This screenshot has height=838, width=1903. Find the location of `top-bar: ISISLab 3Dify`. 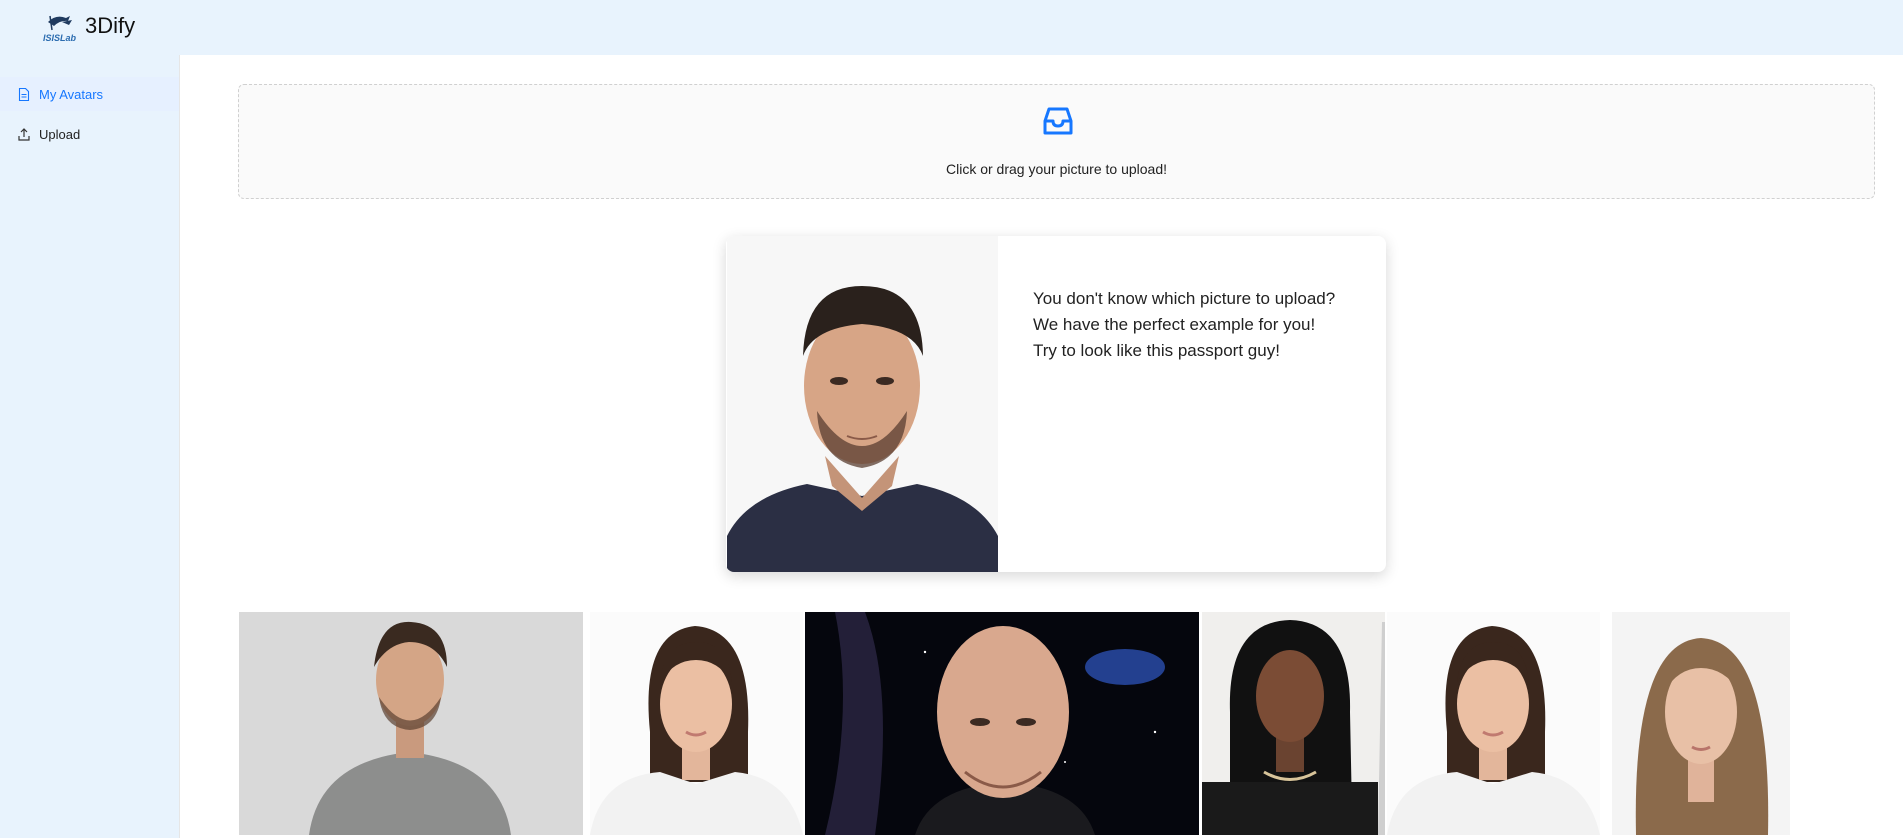

top-bar: ISISLab 3Dify is located at coordinates (951, 27).